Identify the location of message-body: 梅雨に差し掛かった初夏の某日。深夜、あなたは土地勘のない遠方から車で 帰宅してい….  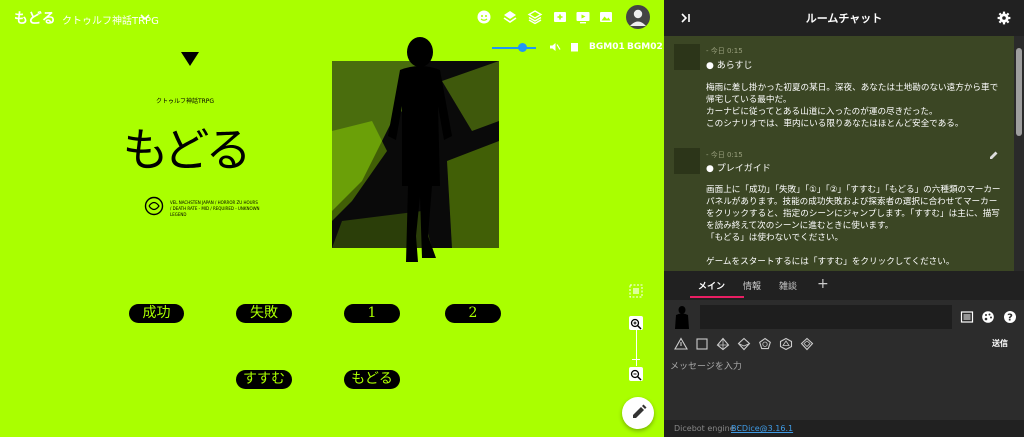
(858, 106).